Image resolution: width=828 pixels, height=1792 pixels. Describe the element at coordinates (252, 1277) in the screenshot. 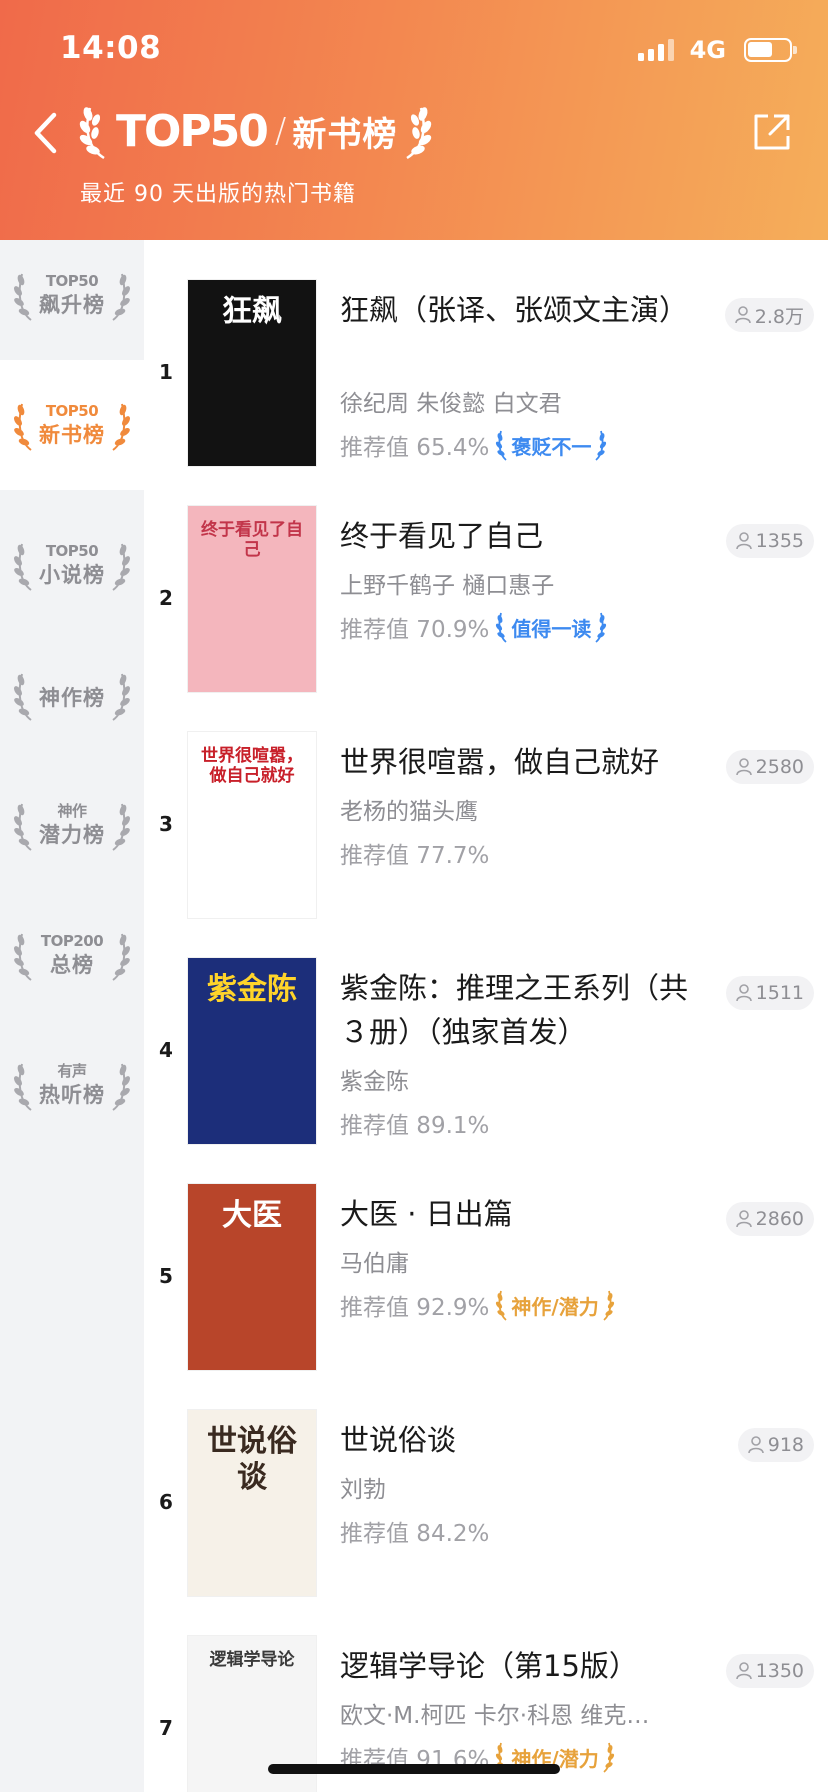

I see `book-cover: 大医` at that location.